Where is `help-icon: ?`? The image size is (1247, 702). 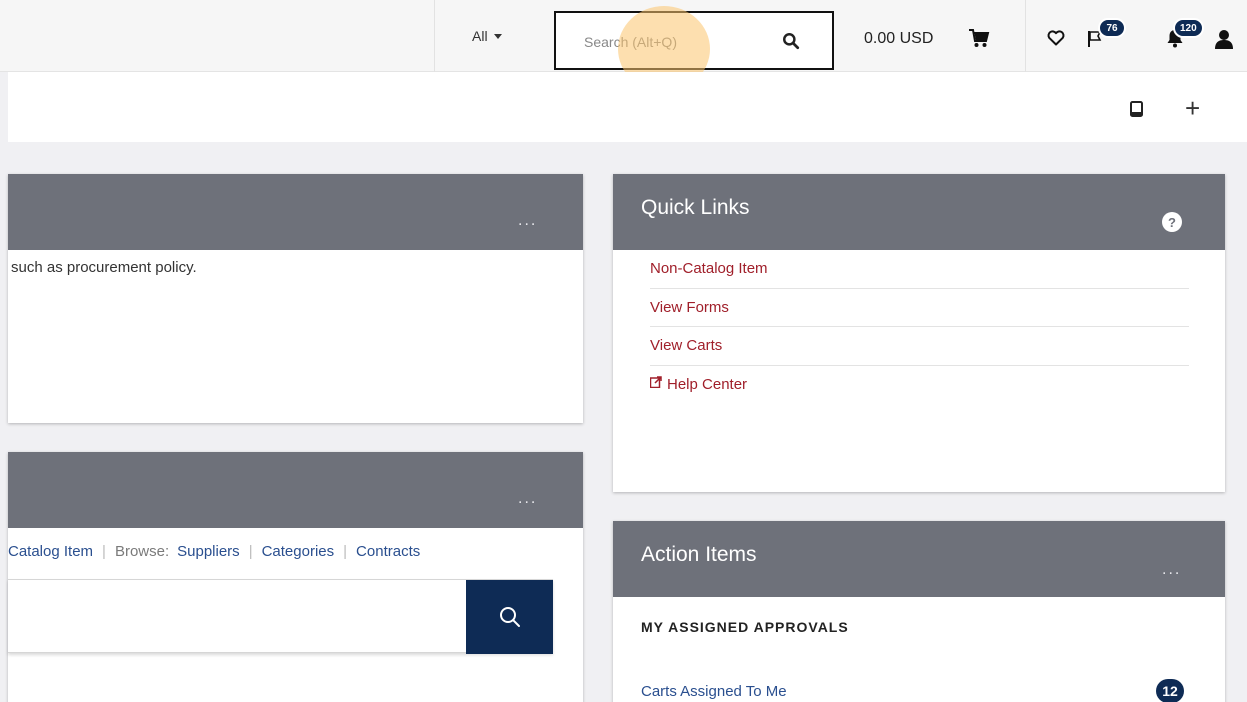 help-icon: ? is located at coordinates (1172, 222).